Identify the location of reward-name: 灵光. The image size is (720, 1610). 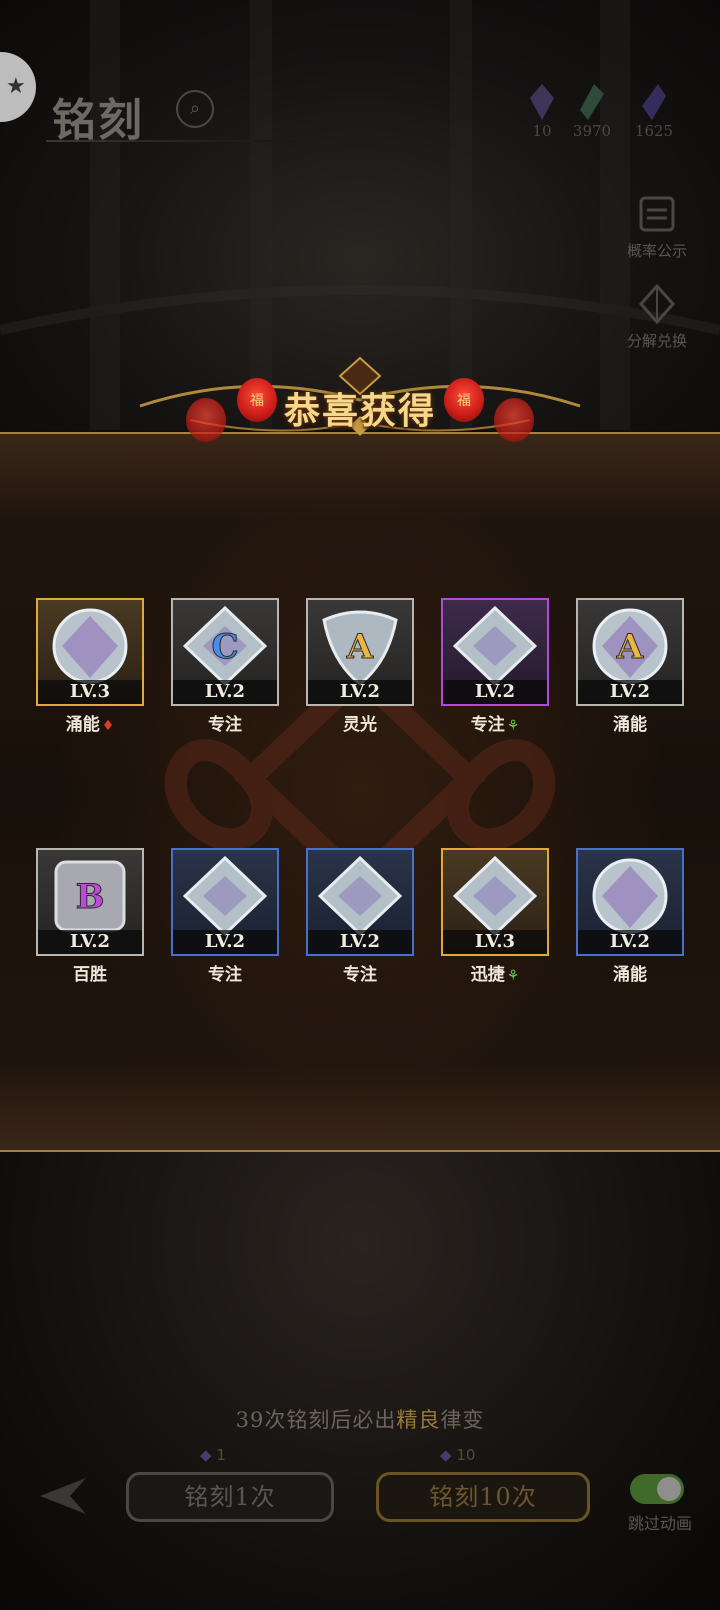
(360, 722).